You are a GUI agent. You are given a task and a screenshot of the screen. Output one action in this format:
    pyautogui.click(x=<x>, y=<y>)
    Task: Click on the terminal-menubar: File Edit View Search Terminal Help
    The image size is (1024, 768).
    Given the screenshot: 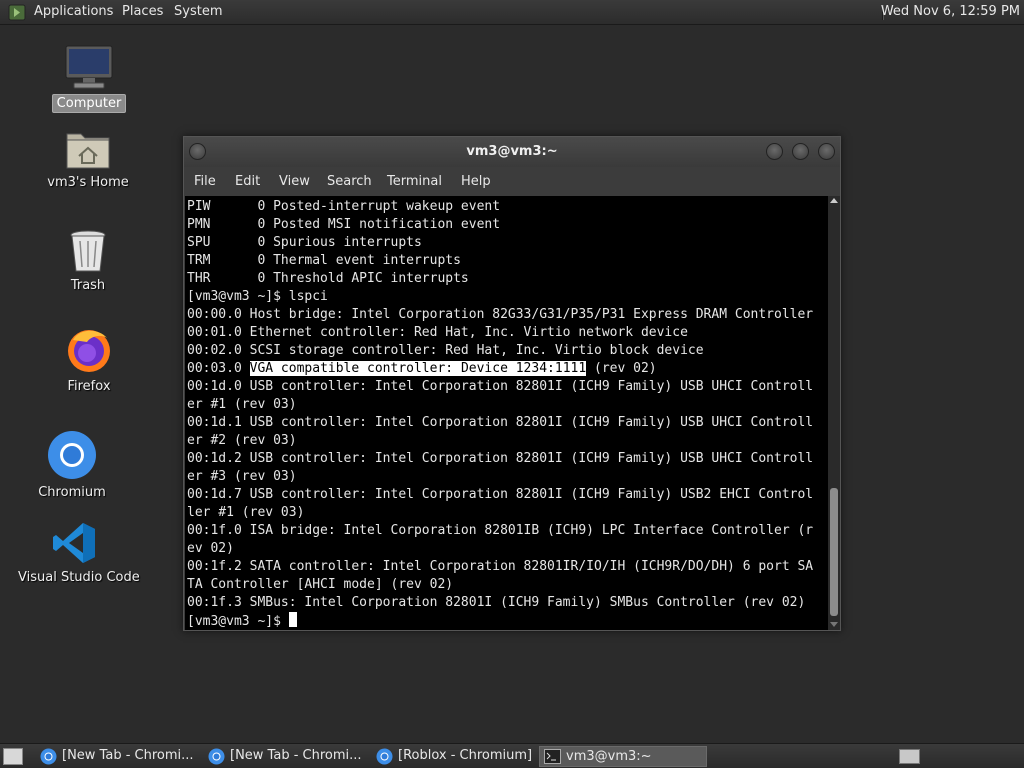 What is the action you would take?
    pyautogui.click(x=512, y=181)
    